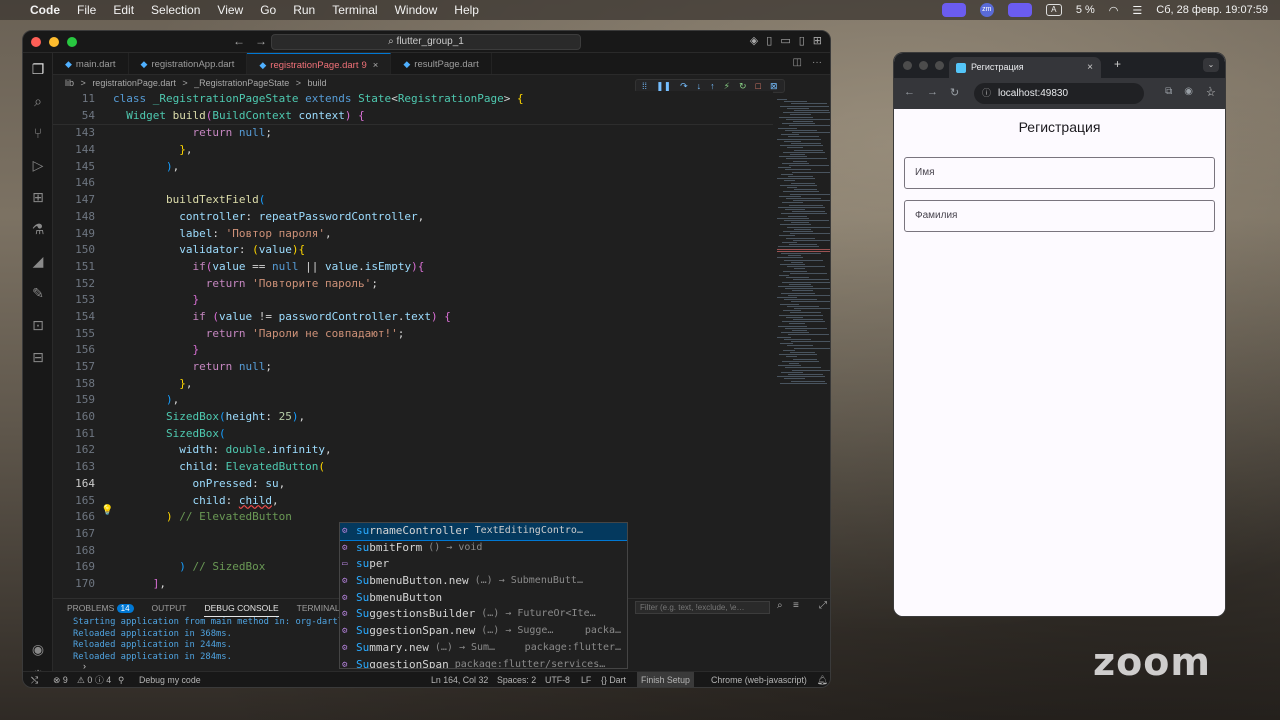  I want to click on line-code: validator: (value){, so click(209, 250).